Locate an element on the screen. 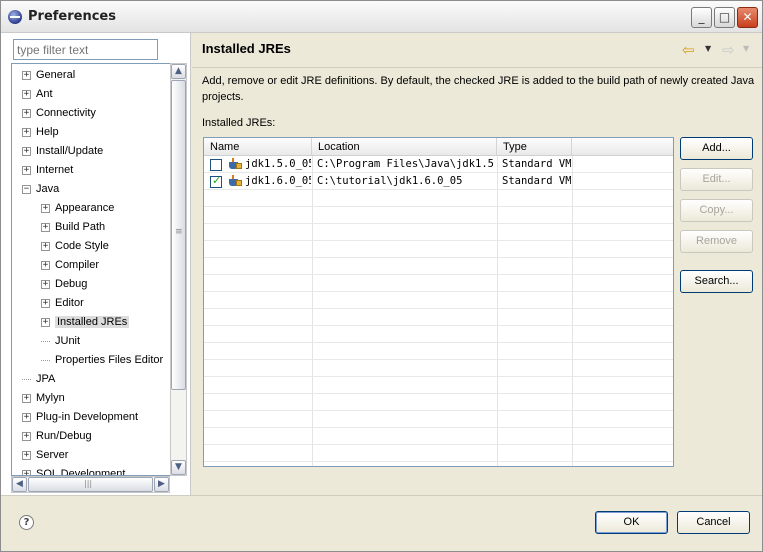 This screenshot has height=552, width=763. jre-location-cell: C:\Program Files\Java\jdk1.5.0_05 is located at coordinates (406, 164).